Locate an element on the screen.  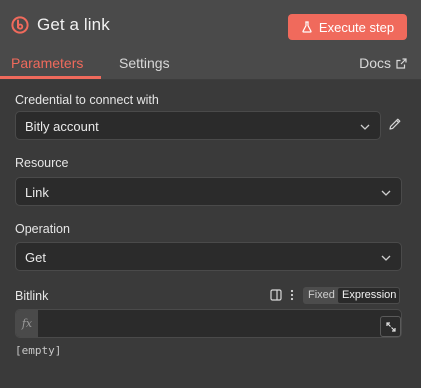
edit-credential-pencil-icon is located at coordinates (395, 124).